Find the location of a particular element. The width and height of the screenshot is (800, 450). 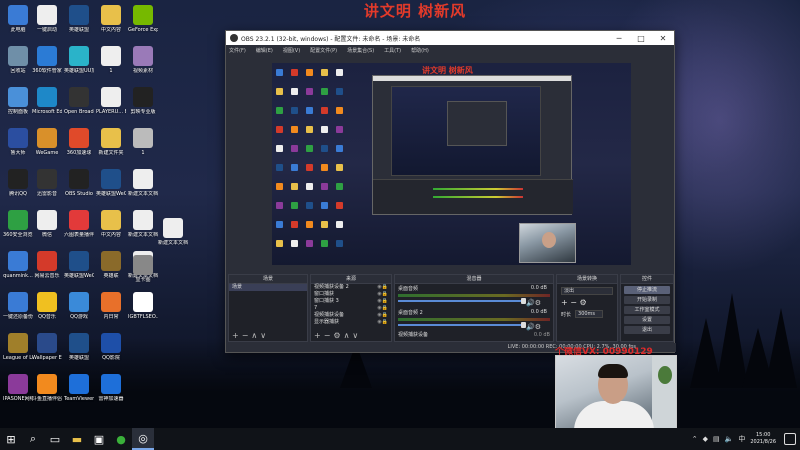

search-icon: ⌕ is located at coordinates (33, 439).